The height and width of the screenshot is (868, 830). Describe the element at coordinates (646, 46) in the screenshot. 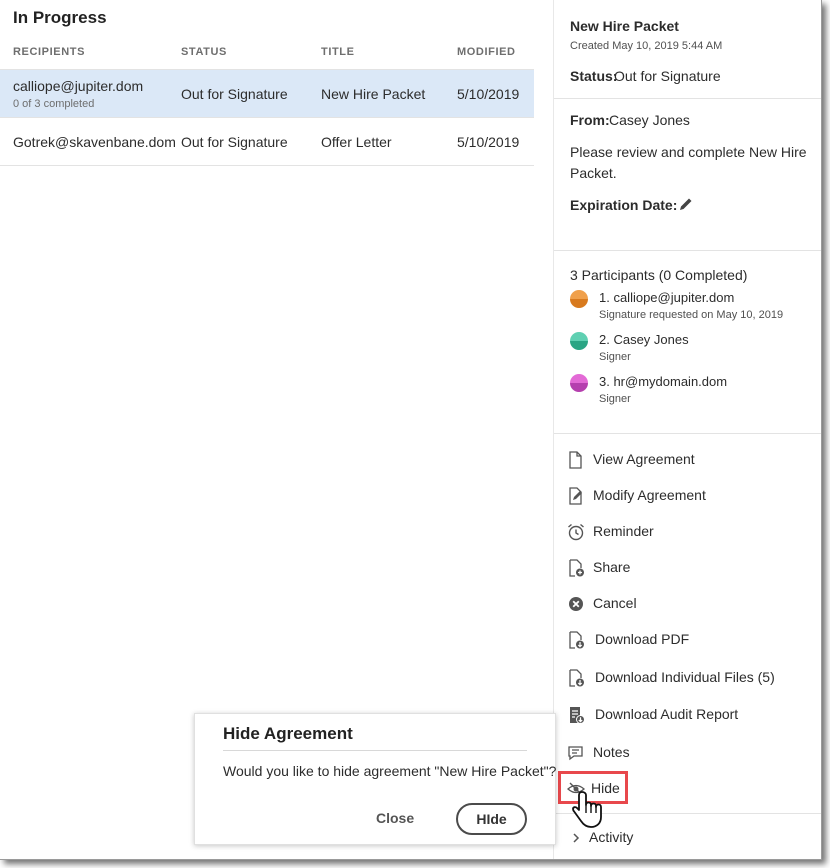

I see `created-date: Created May 10, 2019 5:44 AM` at that location.